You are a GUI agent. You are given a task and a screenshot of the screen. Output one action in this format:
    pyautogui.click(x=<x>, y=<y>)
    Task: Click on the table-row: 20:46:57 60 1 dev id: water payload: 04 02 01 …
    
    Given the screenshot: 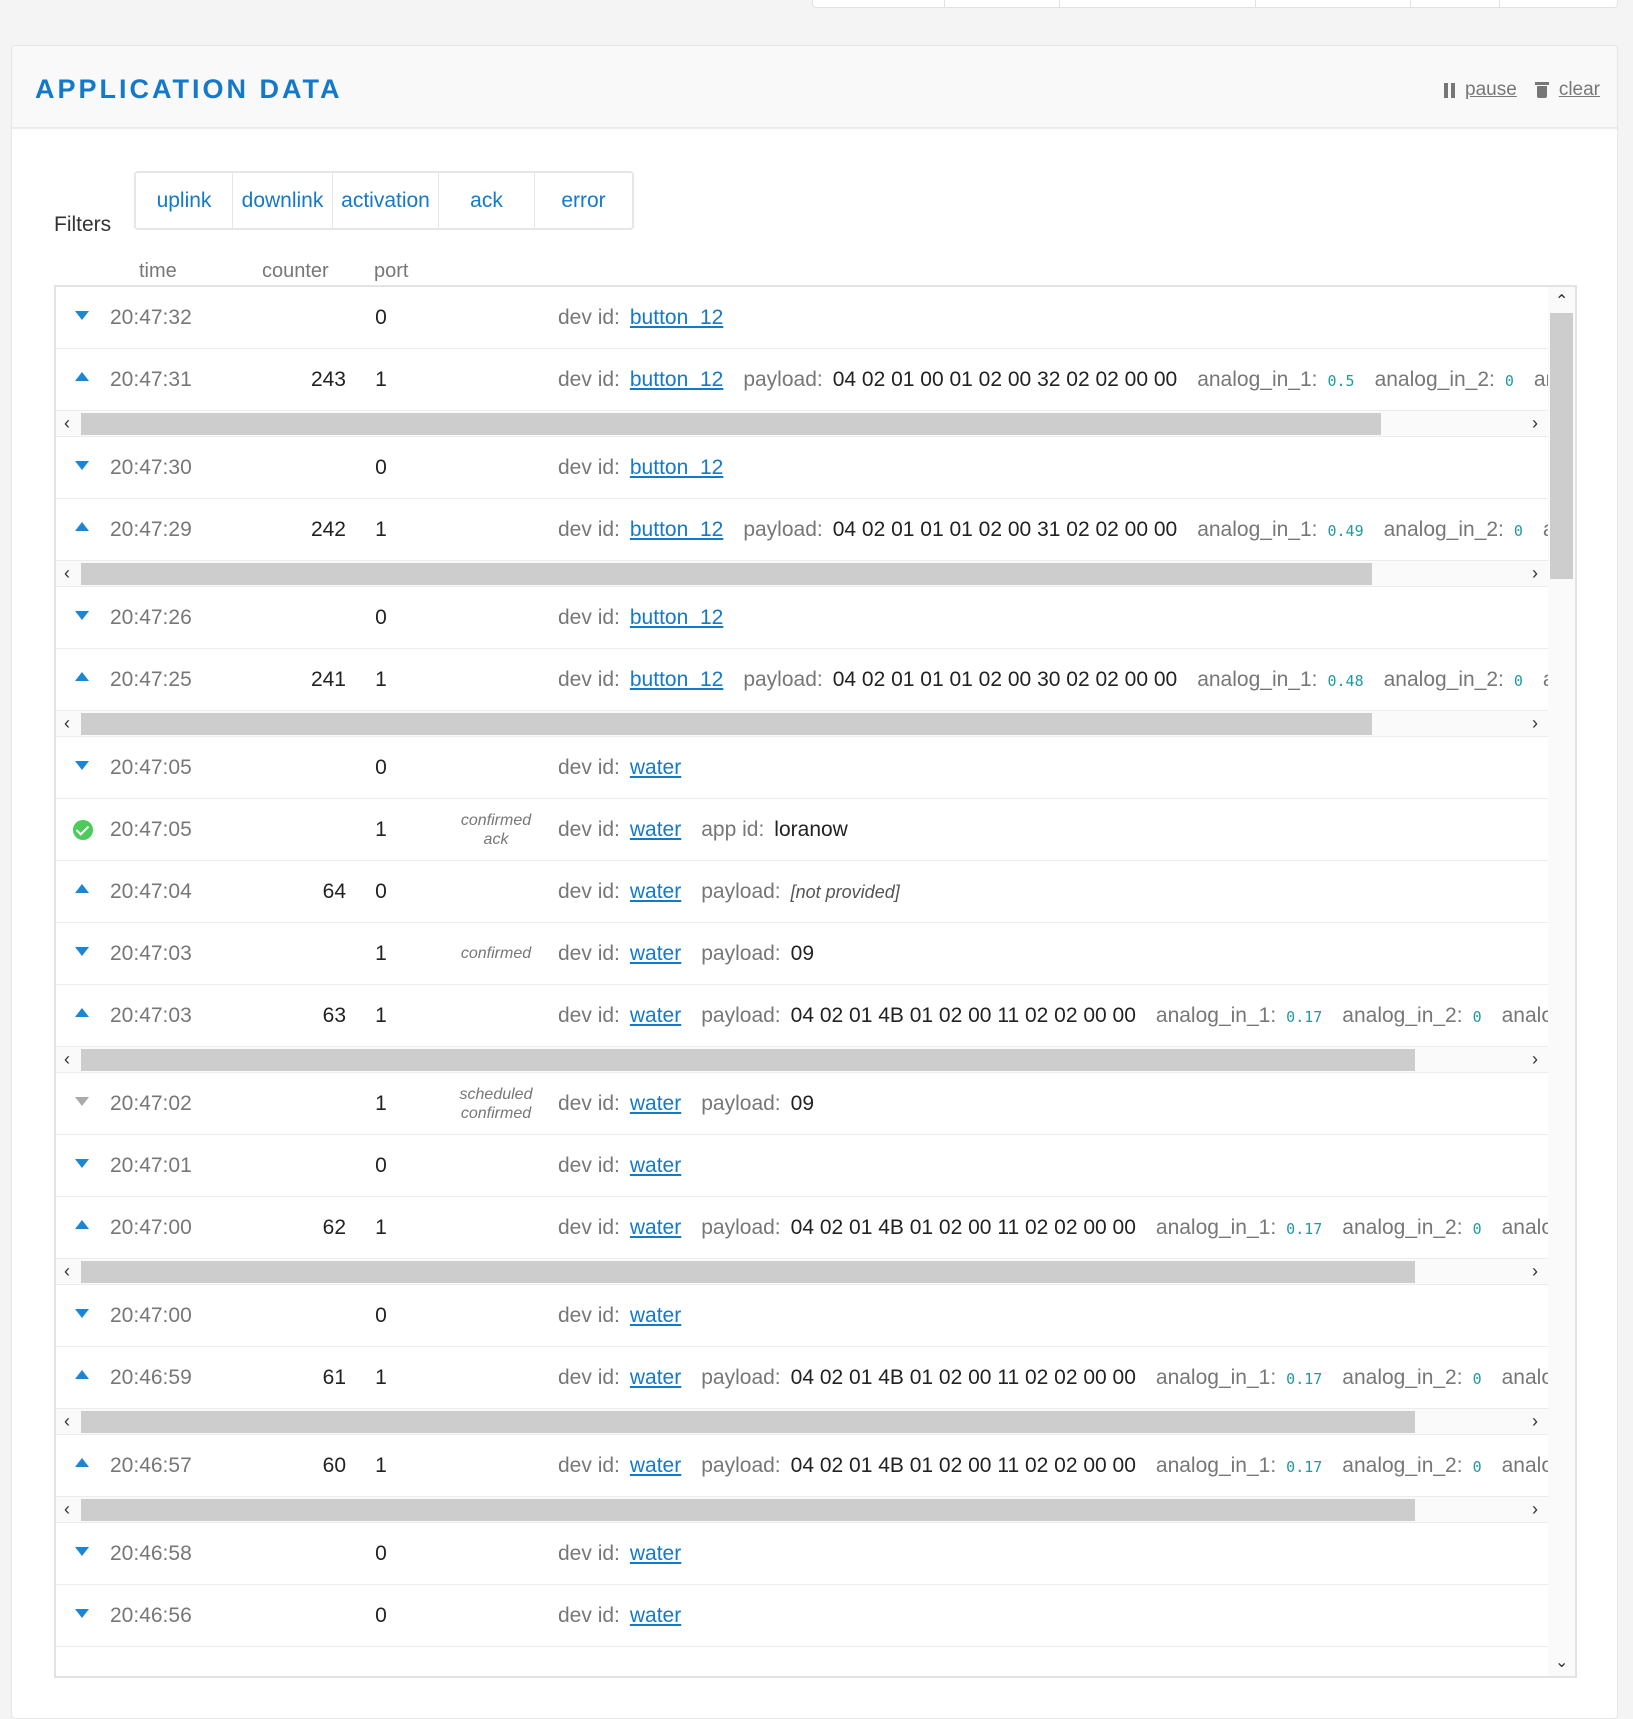 What is the action you would take?
    pyautogui.click(x=803, y=1466)
    